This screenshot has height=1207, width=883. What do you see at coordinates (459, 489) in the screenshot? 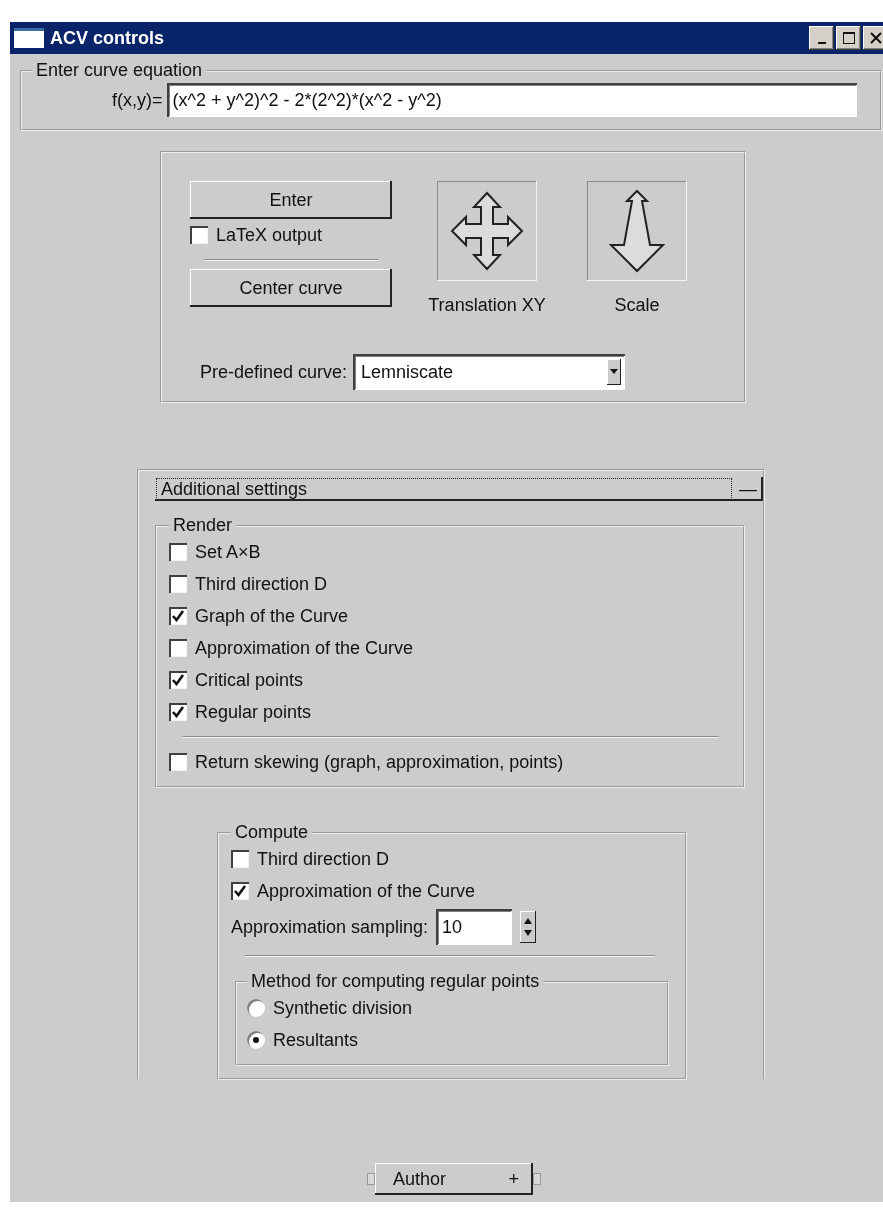
I see `section-header: Additional settings —` at bounding box center [459, 489].